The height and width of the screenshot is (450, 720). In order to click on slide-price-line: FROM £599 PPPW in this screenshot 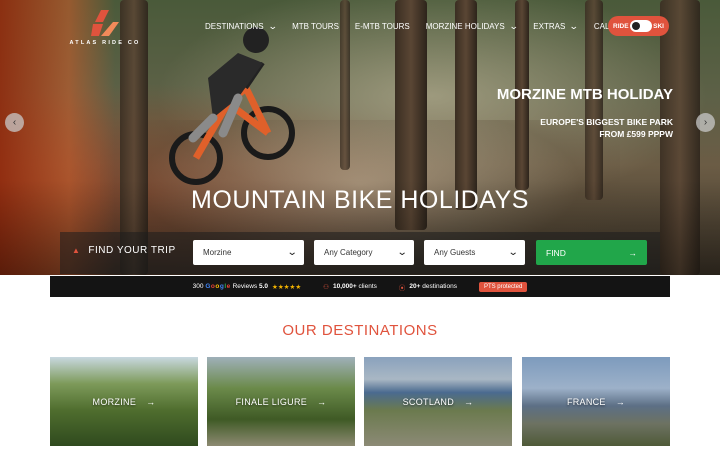, I will do `click(636, 134)`.